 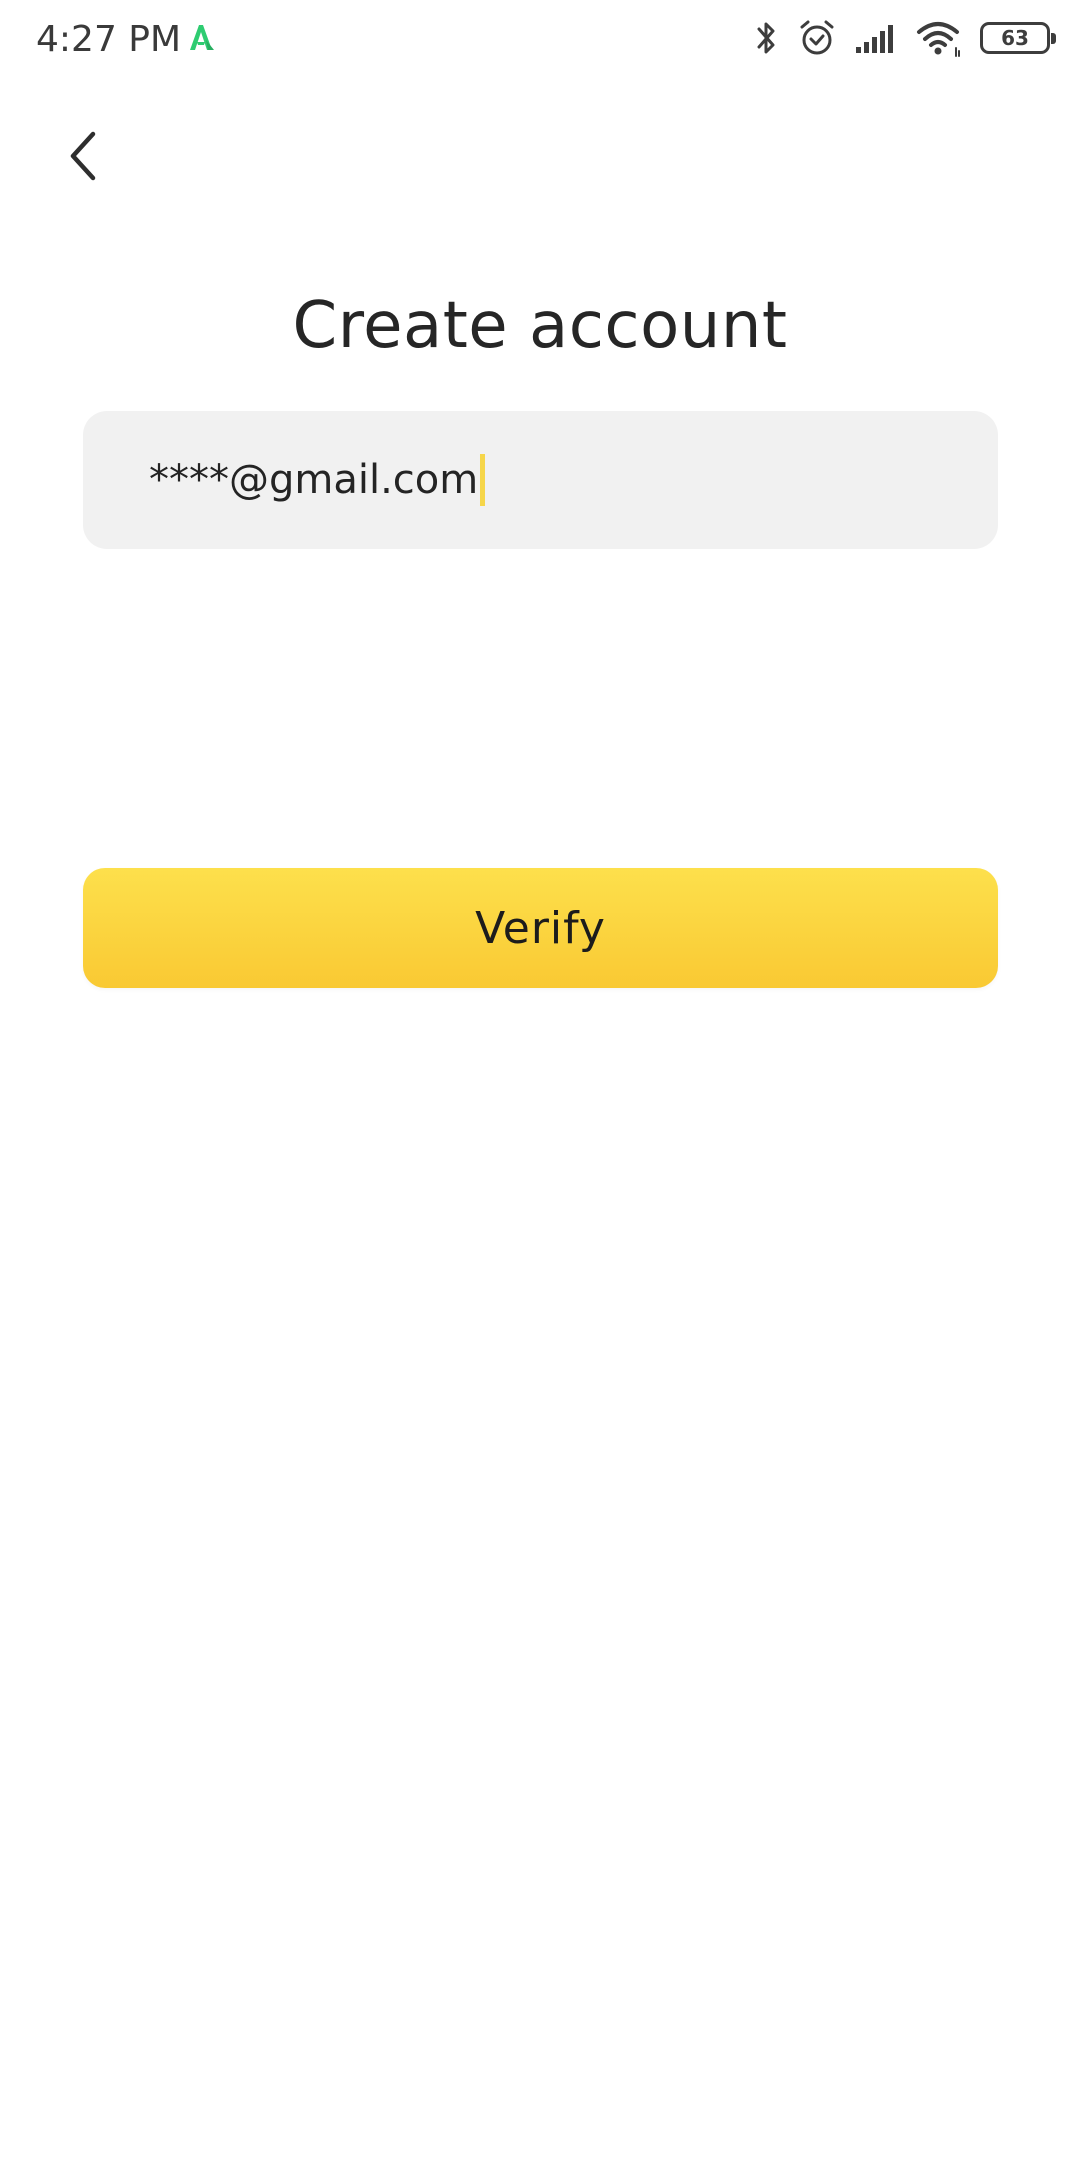 What do you see at coordinates (817, 38) in the screenshot?
I see `alarm-icon` at bounding box center [817, 38].